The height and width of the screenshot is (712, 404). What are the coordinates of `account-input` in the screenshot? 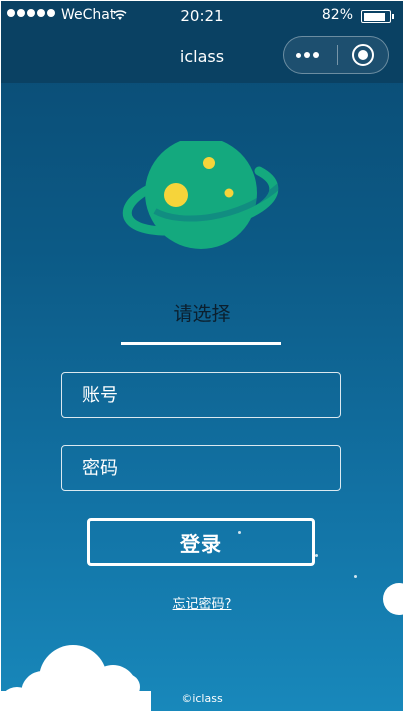 It's located at (201, 395).